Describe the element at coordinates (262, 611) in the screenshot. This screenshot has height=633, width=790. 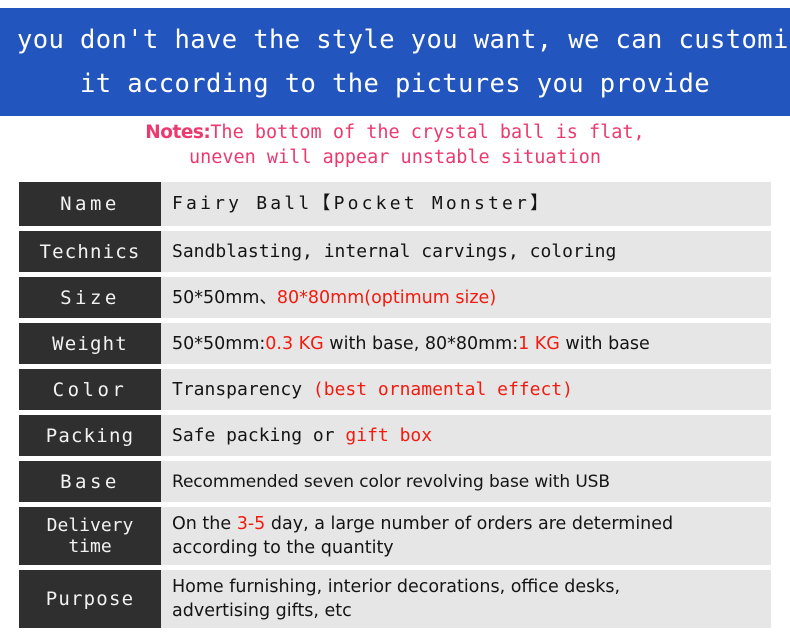
I see `spec-value-purpose-line-2: advertising gifts, etc` at that location.